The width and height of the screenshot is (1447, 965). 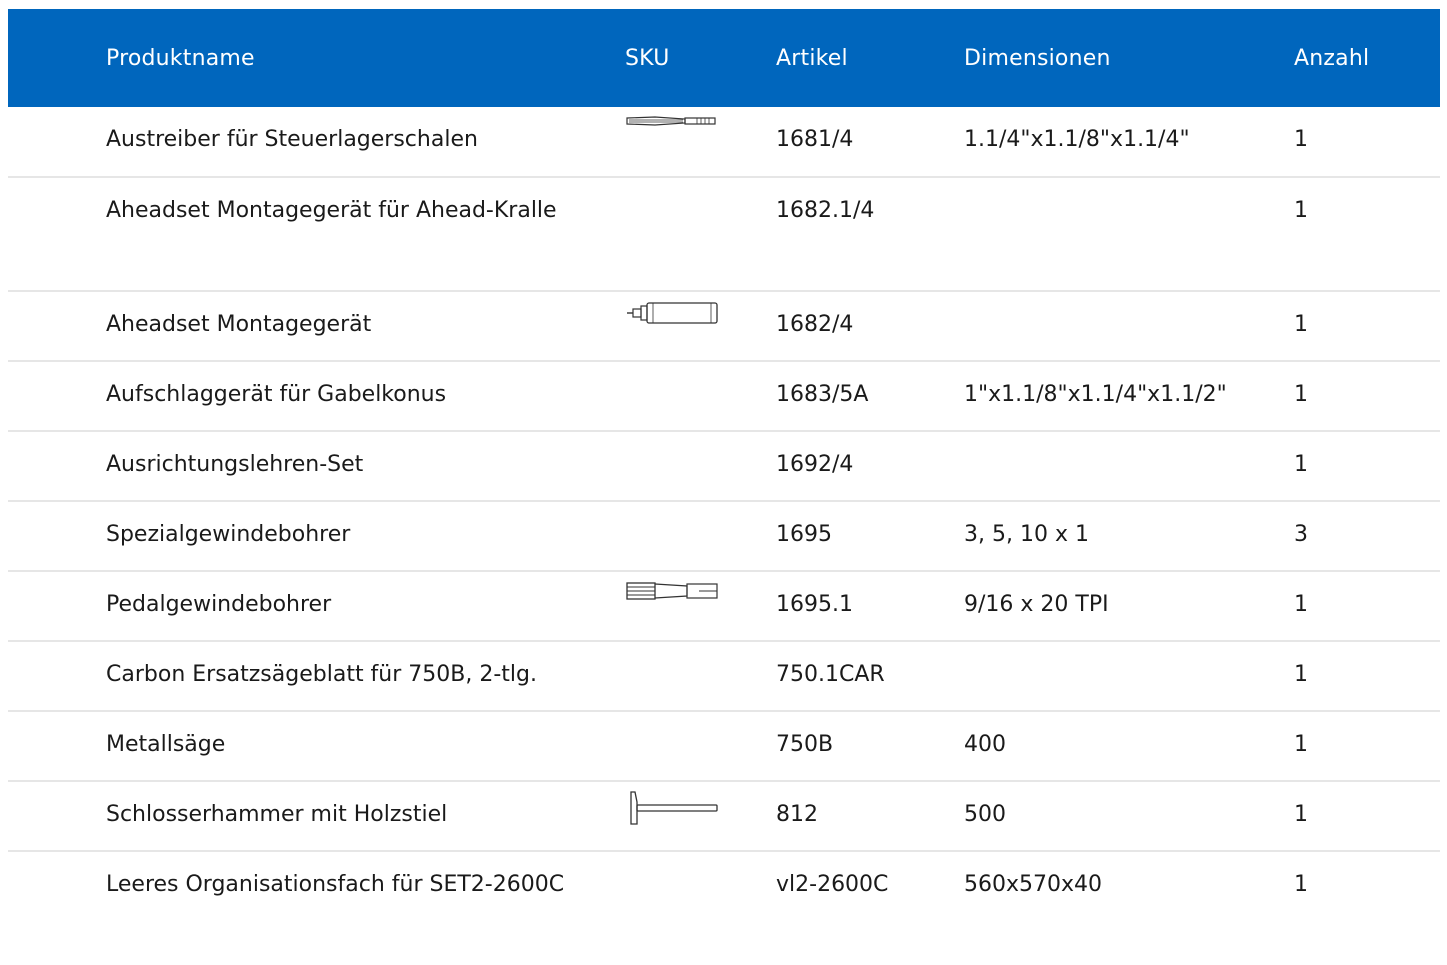 I want to click on header-dimensionen: Dimensionen, so click(x=1129, y=58).